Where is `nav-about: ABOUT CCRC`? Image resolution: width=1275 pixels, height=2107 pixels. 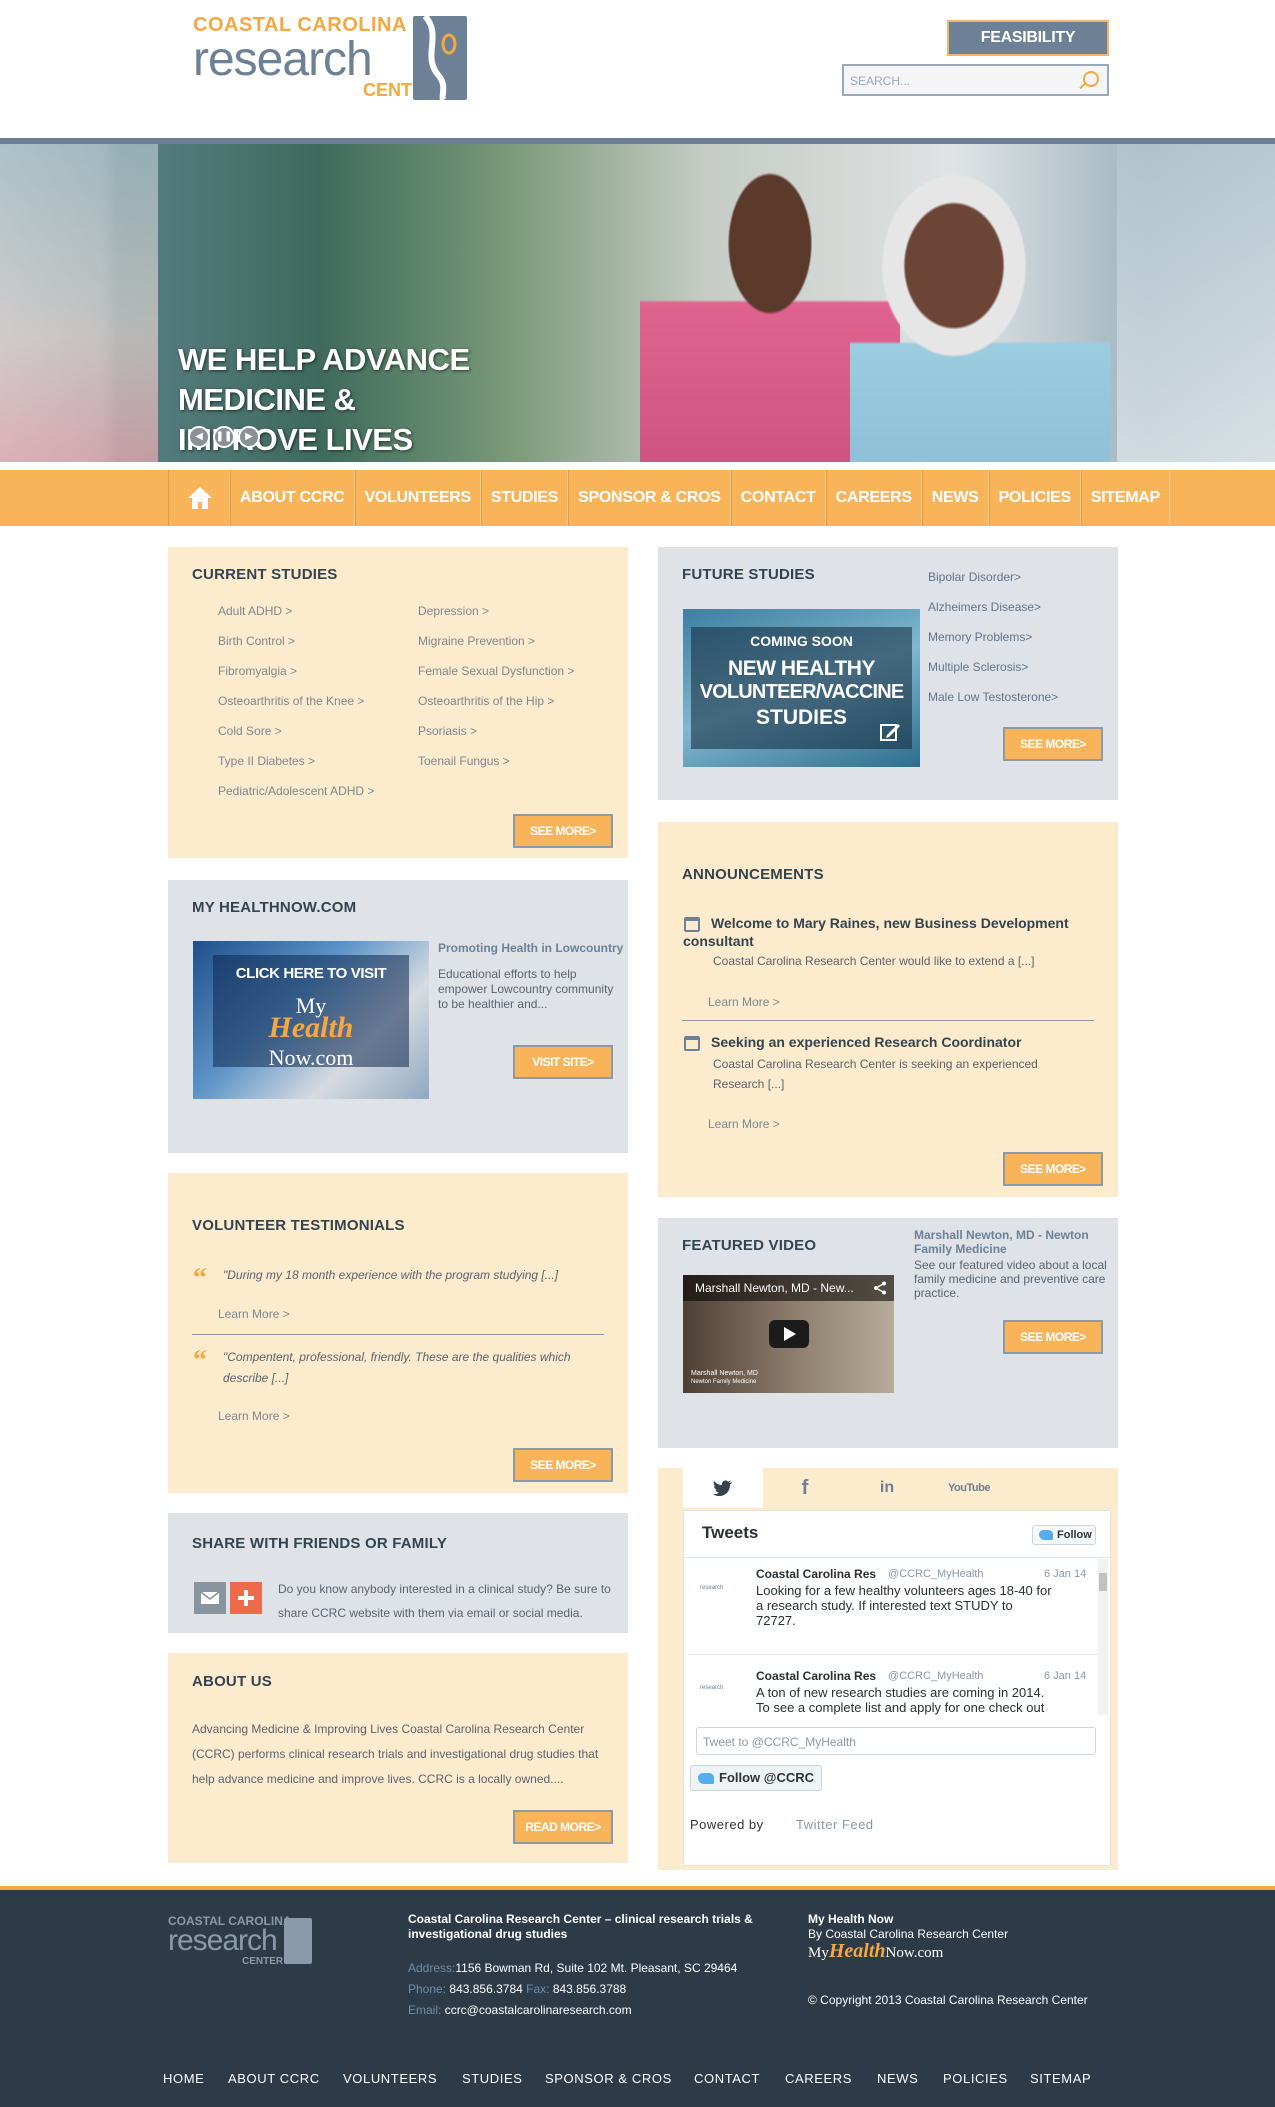 nav-about: ABOUT CCRC is located at coordinates (292, 498).